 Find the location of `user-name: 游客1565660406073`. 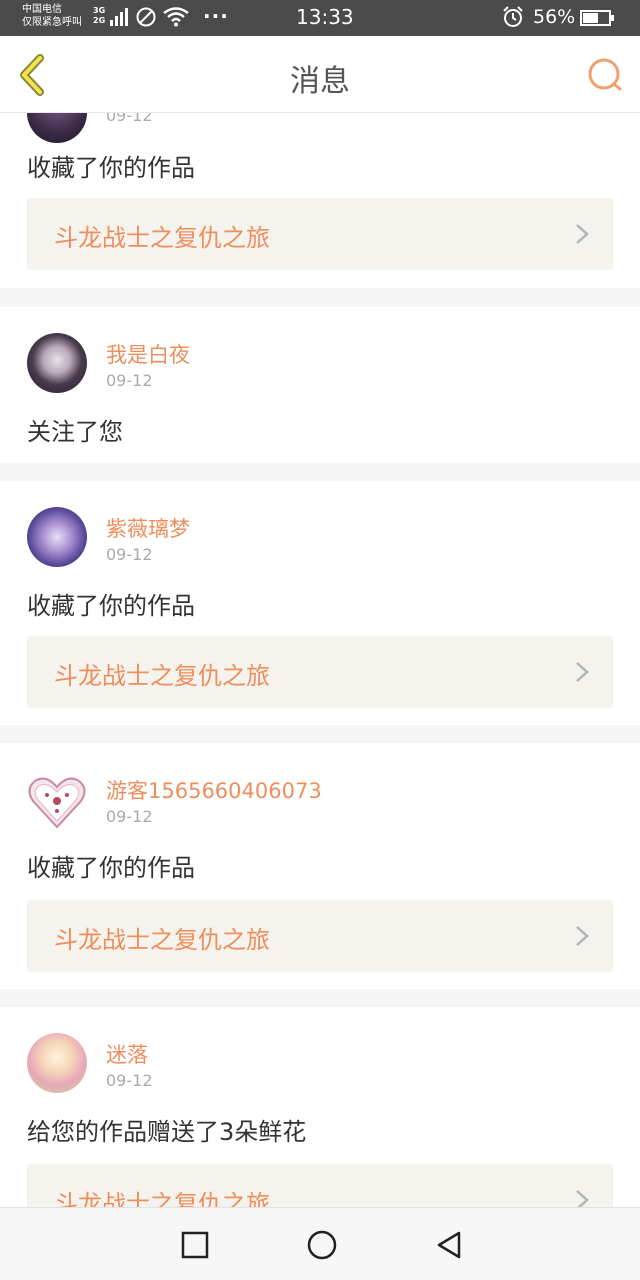

user-name: 游客1565660406073 is located at coordinates (214, 790).